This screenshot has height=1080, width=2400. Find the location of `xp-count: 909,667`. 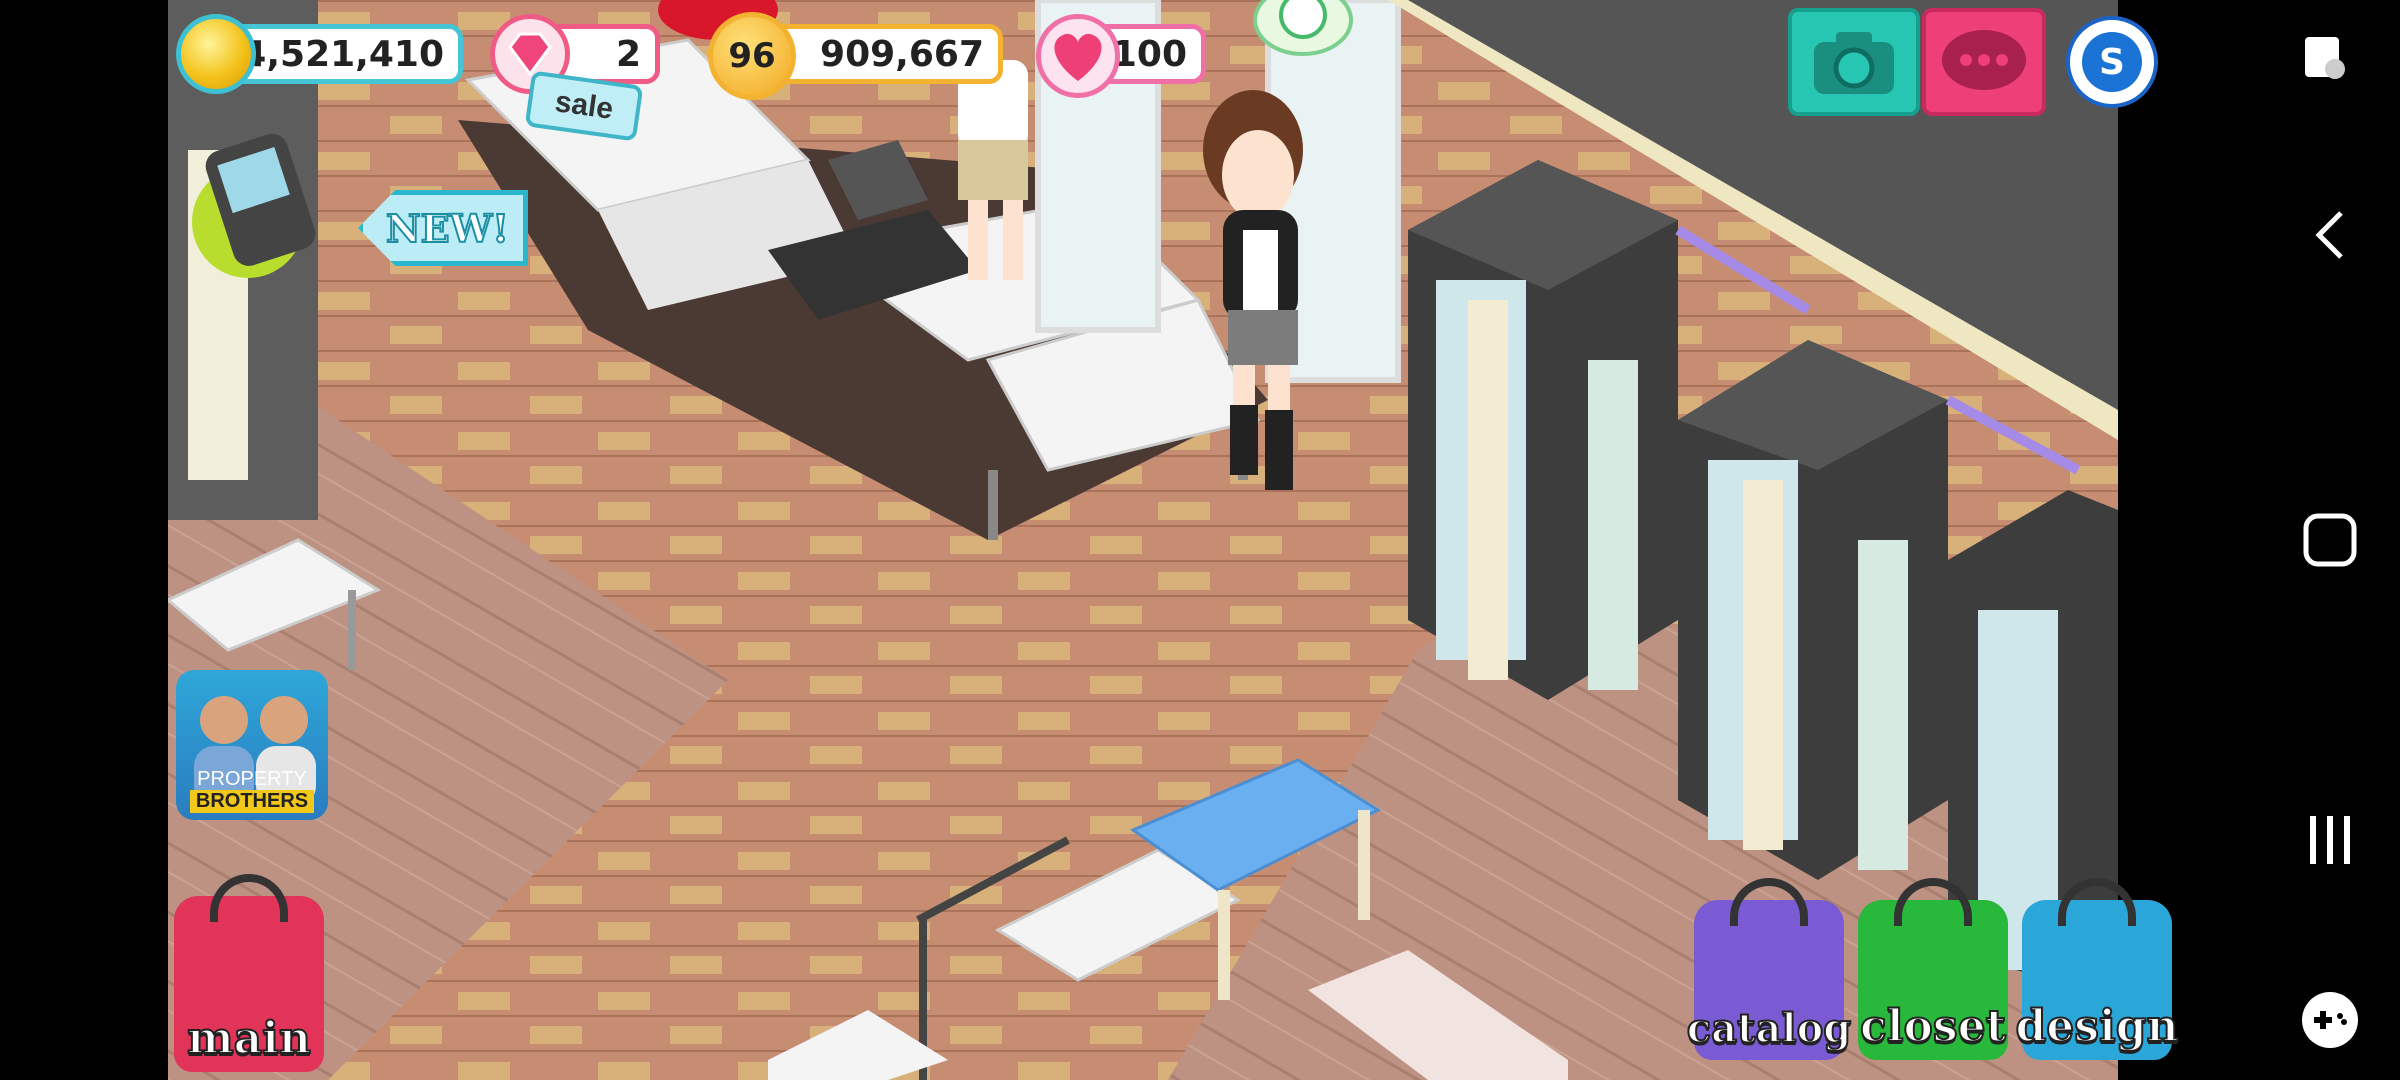

xp-count: 909,667 is located at coordinates (902, 54).